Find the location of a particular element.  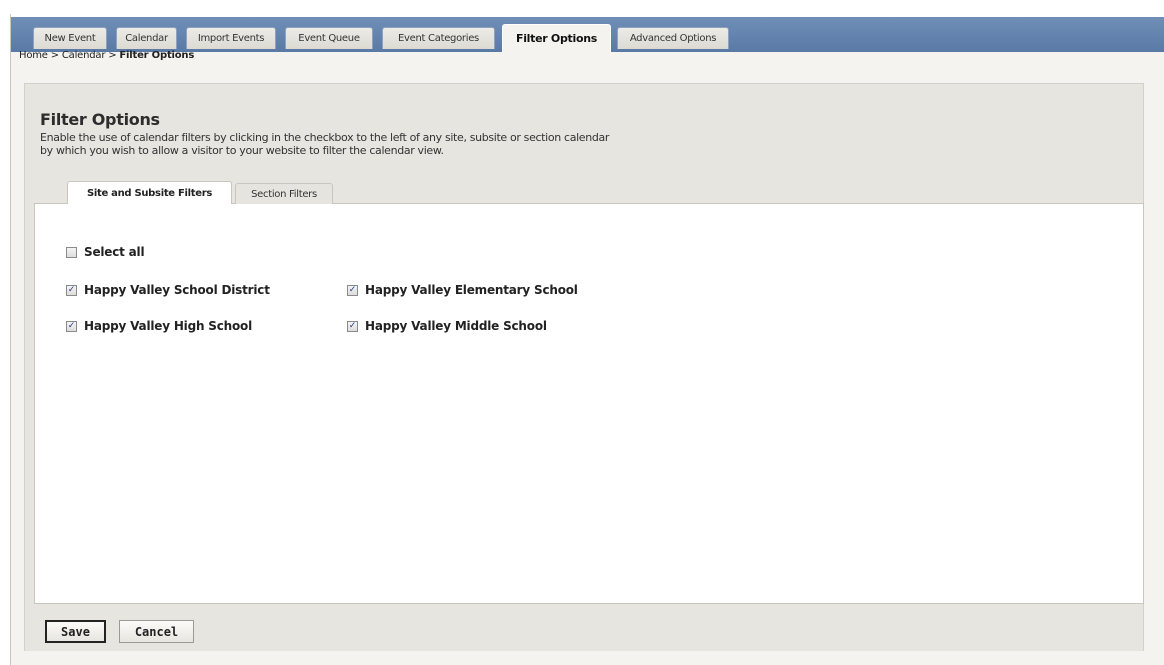

select-all-checkbox: Select all is located at coordinates (105, 252).